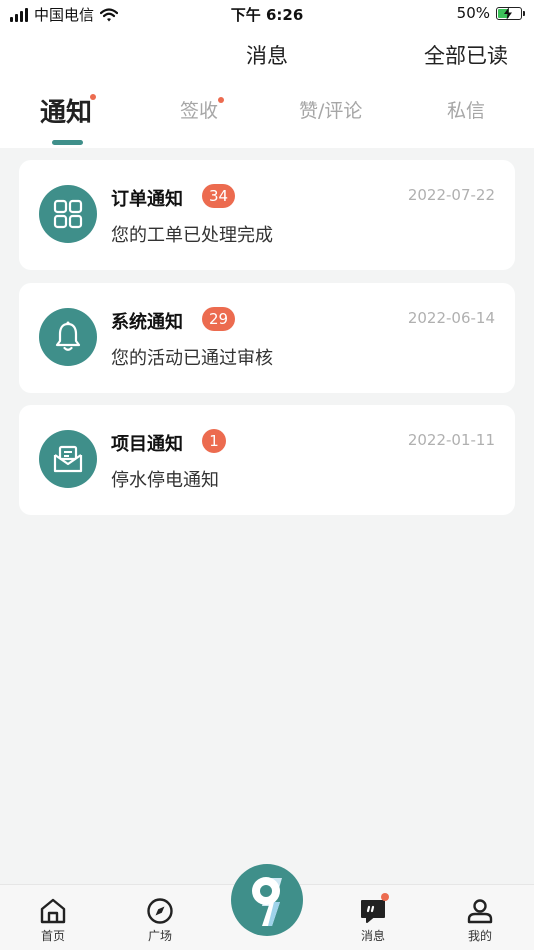 This screenshot has width=534, height=950. What do you see at coordinates (67, 142) in the screenshot?
I see `active-tab-indicator` at bounding box center [67, 142].